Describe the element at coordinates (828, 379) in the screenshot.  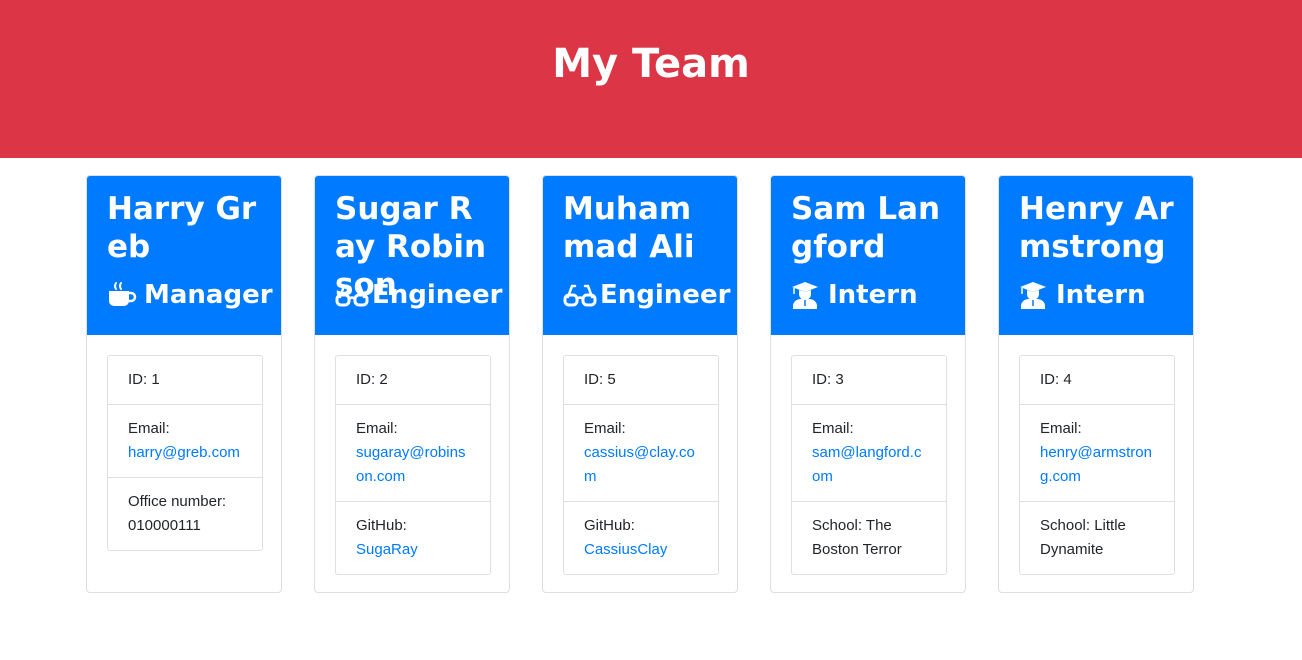
I see `id-text: ID: 3` at that location.